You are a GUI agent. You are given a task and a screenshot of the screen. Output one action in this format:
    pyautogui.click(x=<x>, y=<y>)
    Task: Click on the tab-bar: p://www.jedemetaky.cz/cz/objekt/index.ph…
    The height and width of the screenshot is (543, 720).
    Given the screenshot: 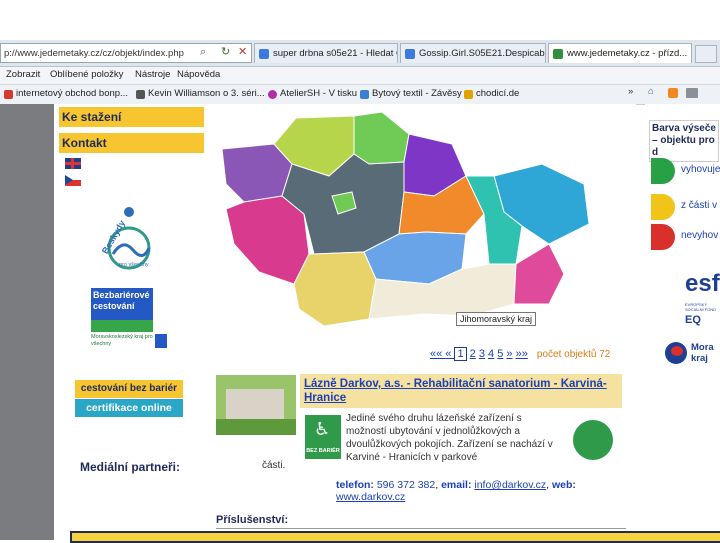 What is the action you would take?
    pyautogui.click(x=360, y=53)
    